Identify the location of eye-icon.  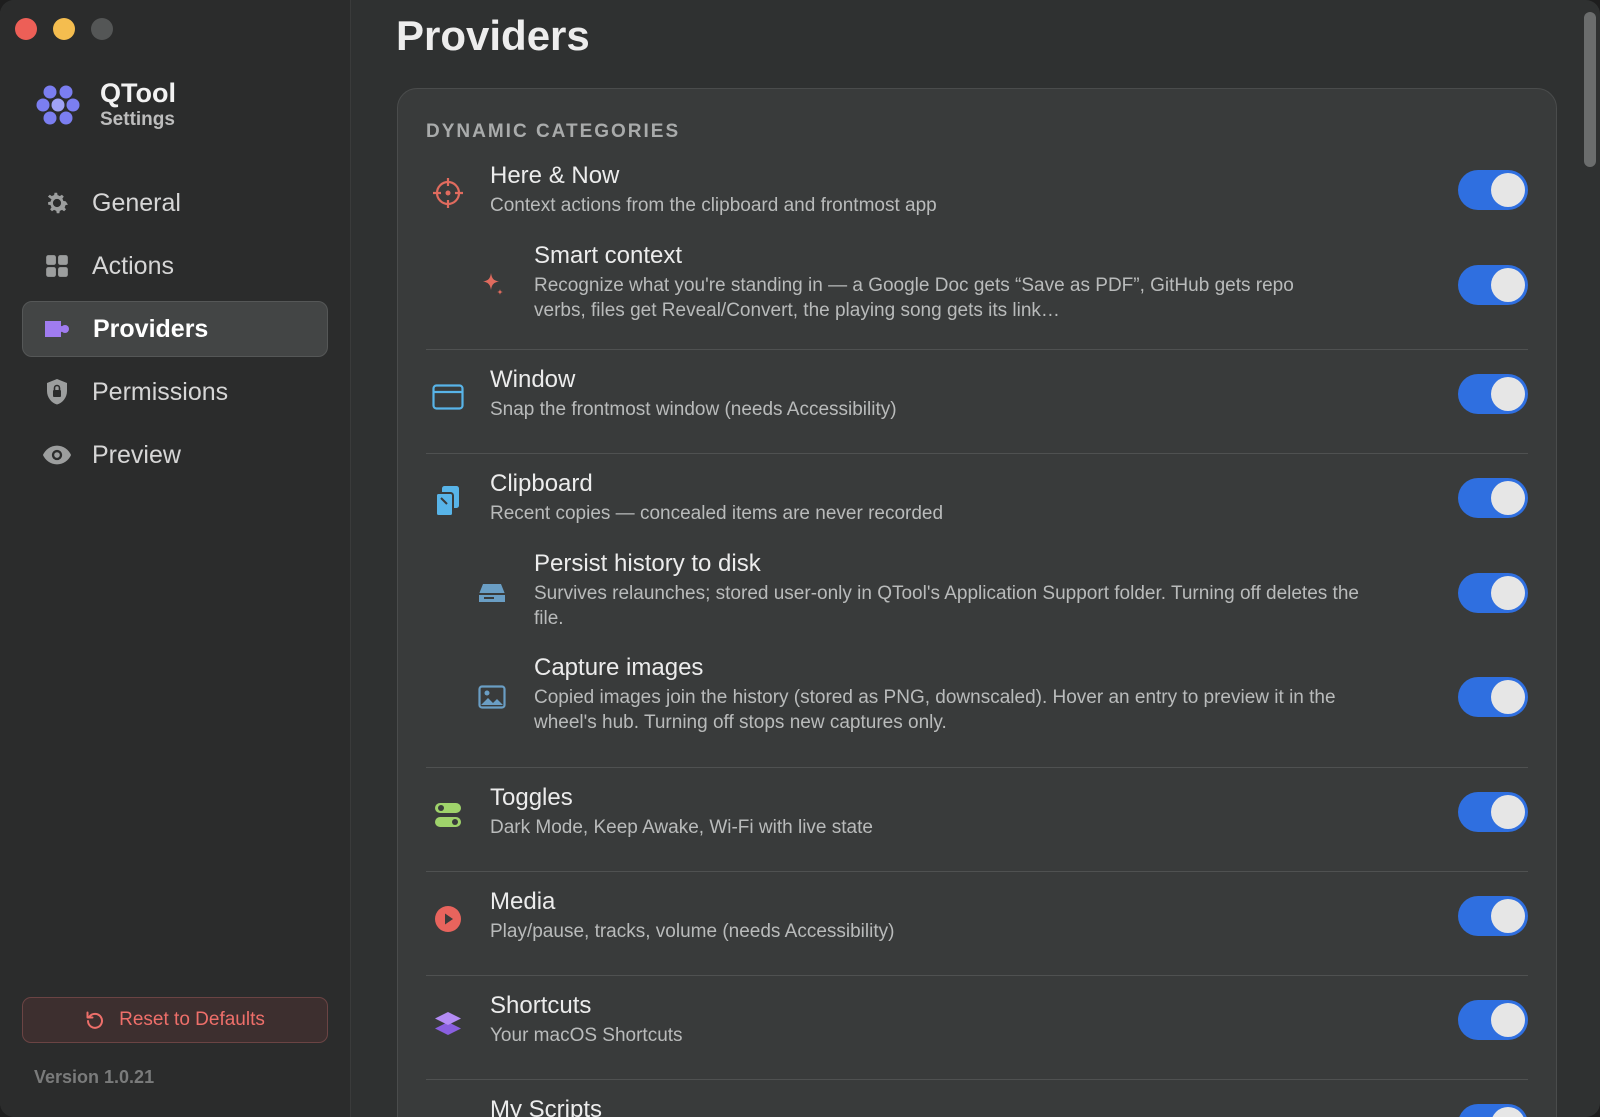
(57, 455).